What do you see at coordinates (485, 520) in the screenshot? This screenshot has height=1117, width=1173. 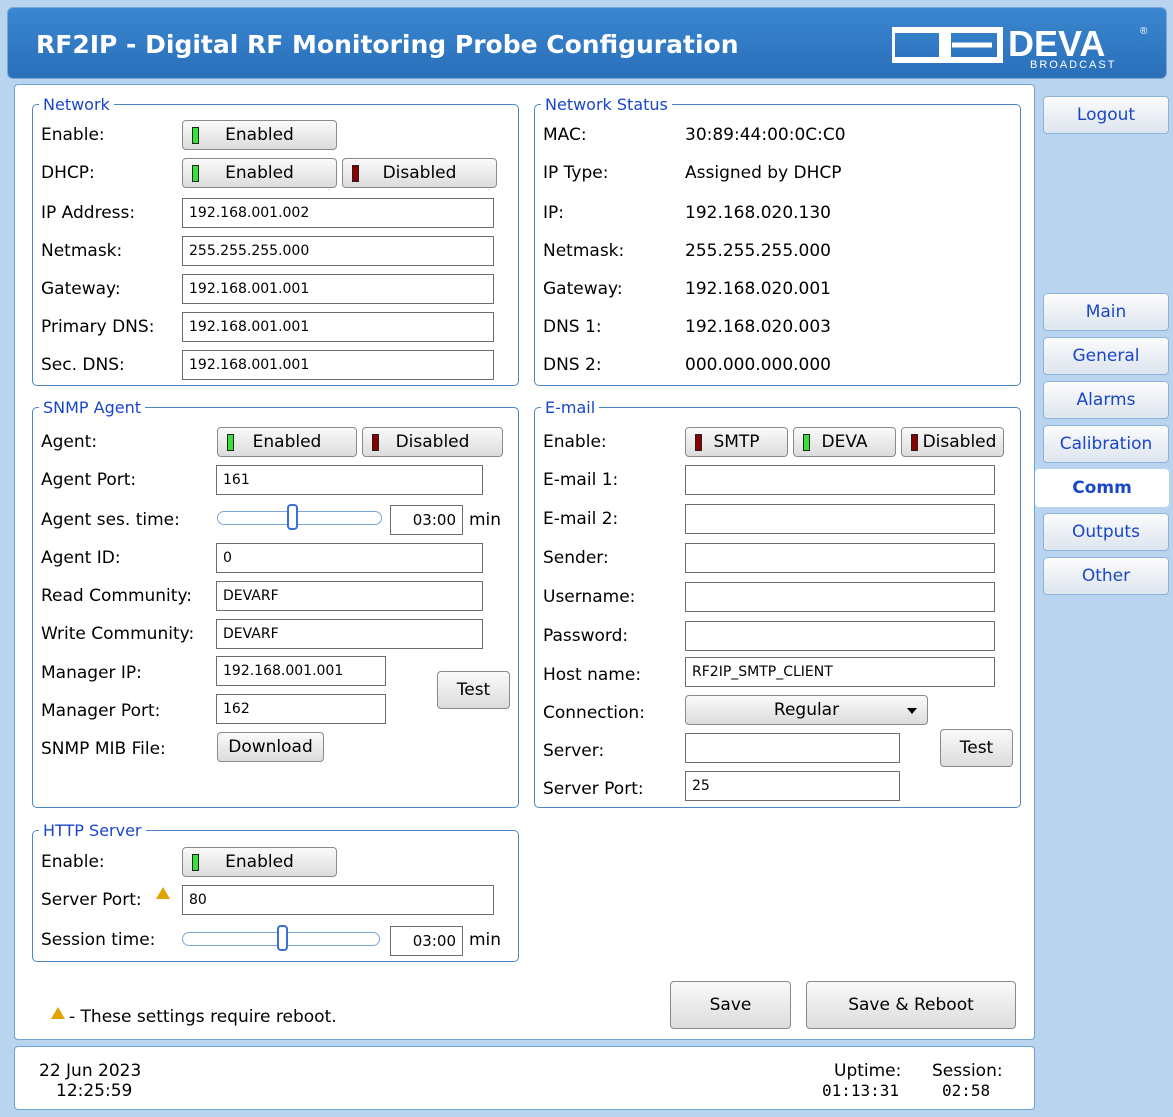 I see `agent-ses-unit: min` at bounding box center [485, 520].